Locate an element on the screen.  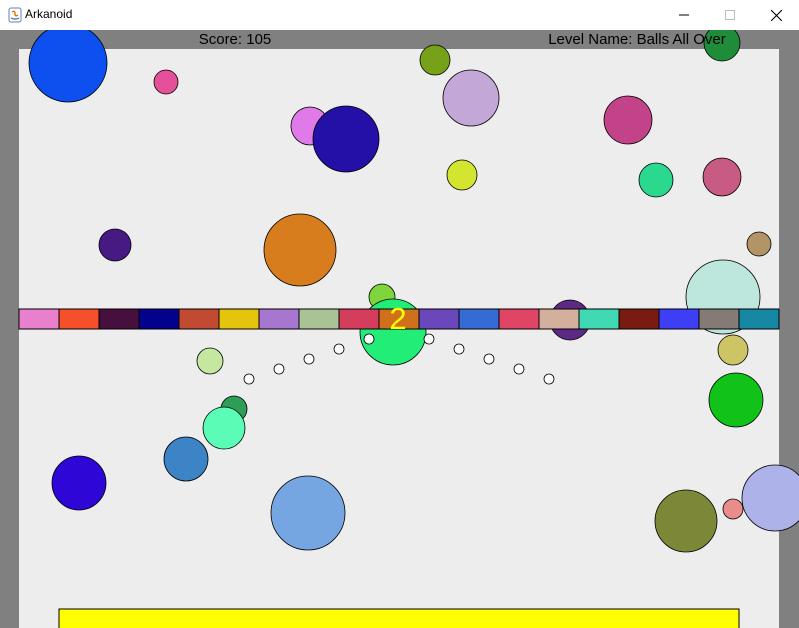
score-label: Score: 105 is located at coordinates (235, 39).